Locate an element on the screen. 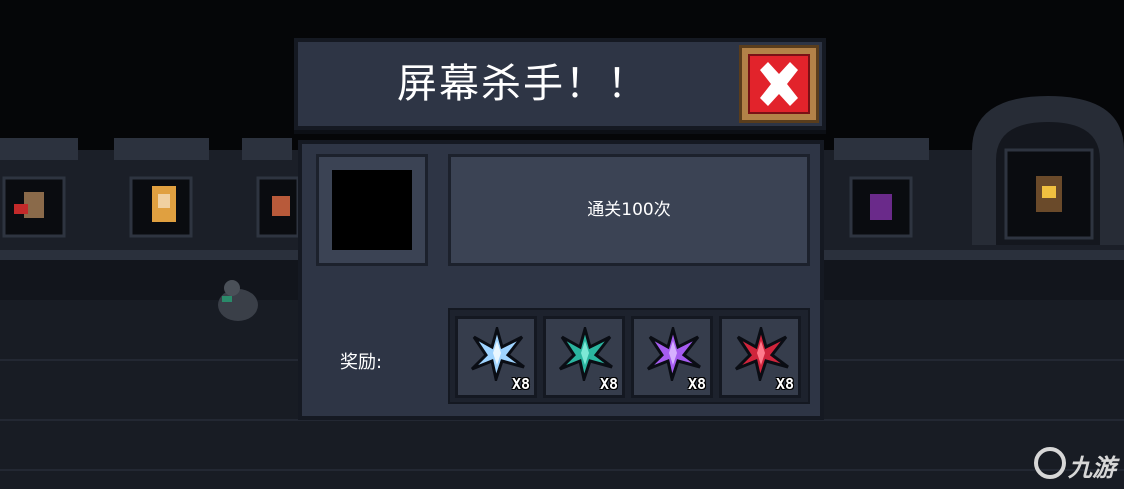 The image size is (1124, 489). achievement-title-bar: 屏幕杀手！！ is located at coordinates (560, 84).